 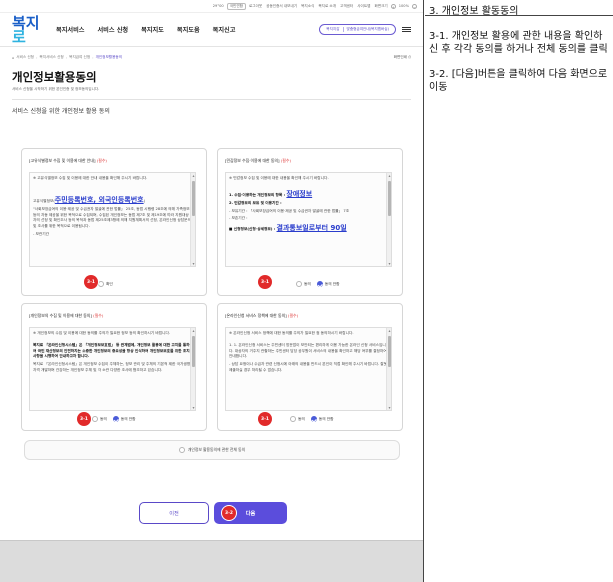 I want to click on user-name-button: 국민연합, so click(x=236, y=6).